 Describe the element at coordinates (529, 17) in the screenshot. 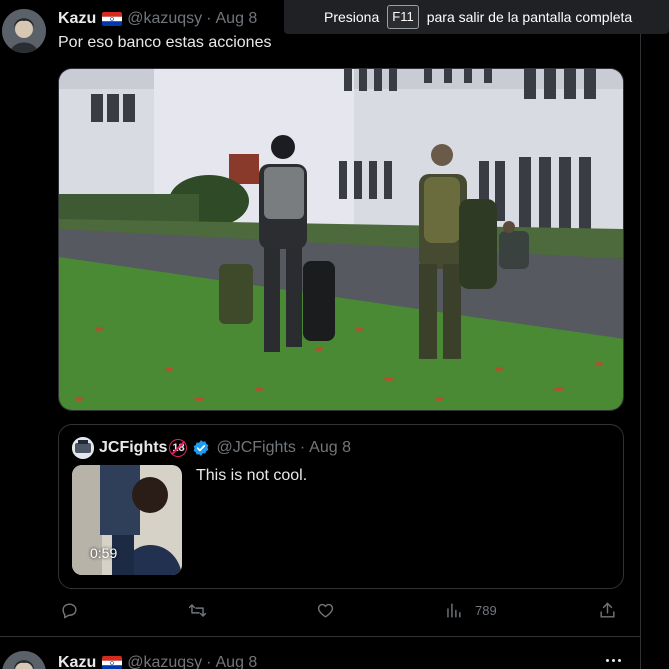

I see `banner-suffix: para salir de la pantalla completa` at that location.